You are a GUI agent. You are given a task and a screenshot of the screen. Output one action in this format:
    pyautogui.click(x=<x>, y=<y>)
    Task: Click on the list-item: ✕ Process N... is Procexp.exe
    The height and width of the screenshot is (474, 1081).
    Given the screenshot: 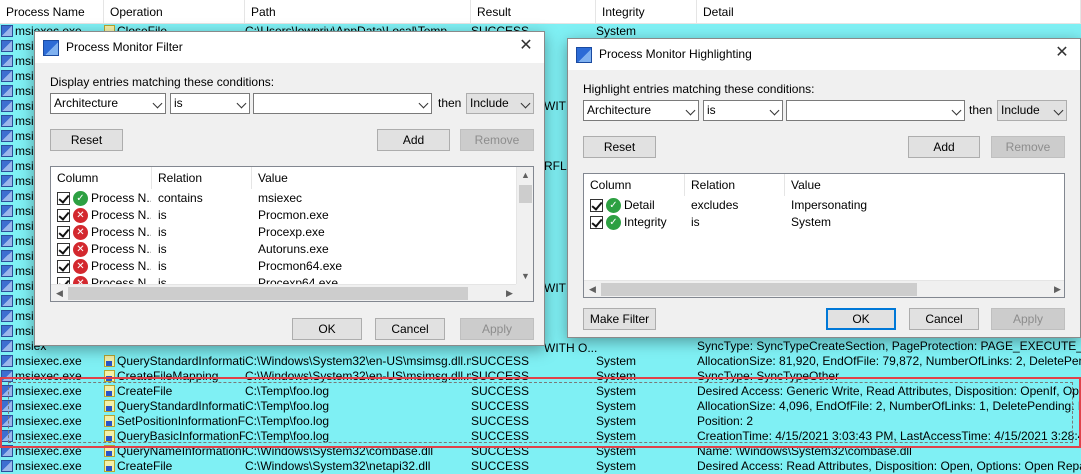 What is the action you would take?
    pyautogui.click(x=292, y=232)
    